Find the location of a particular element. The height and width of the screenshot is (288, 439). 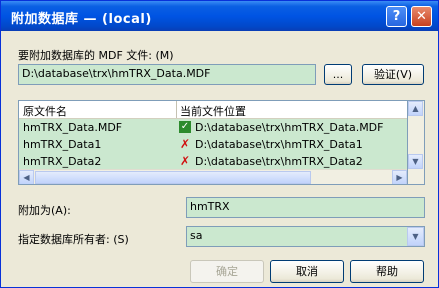

row-file-path: D:\database\trx\hmTRX_Data.MDF is located at coordinates (289, 127).